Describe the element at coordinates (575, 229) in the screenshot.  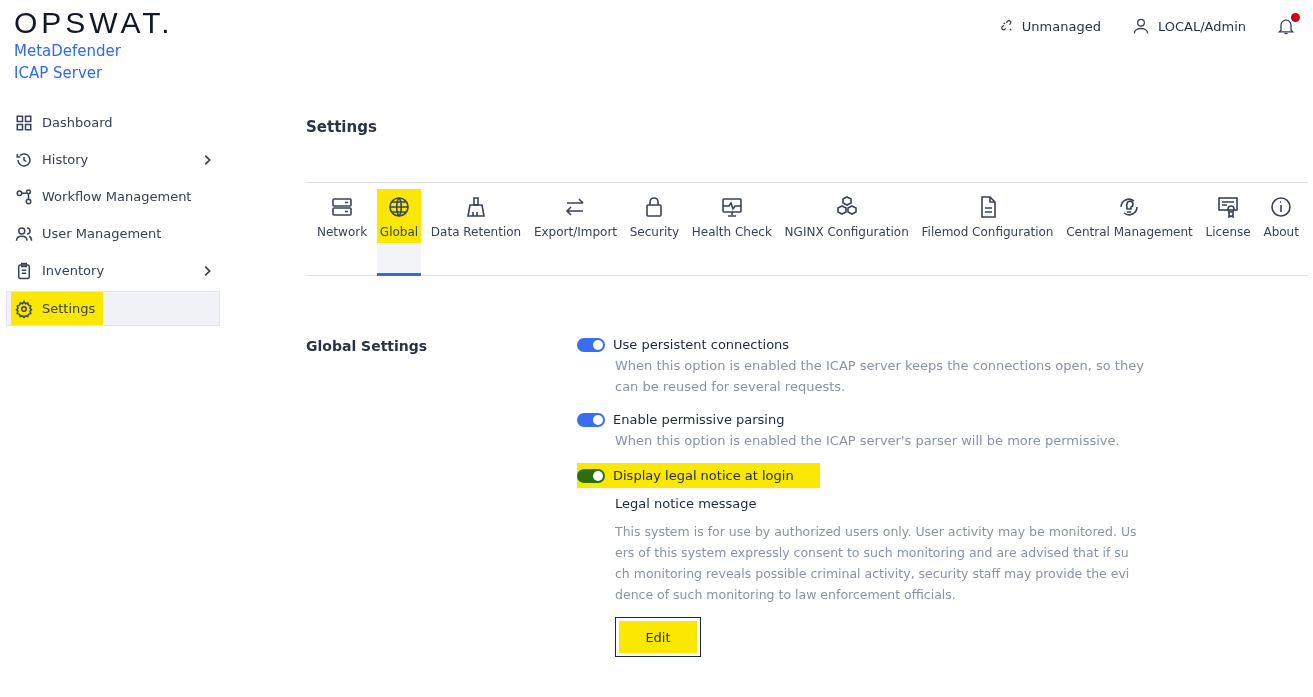
I see `settings-tab: Export/Import` at that location.